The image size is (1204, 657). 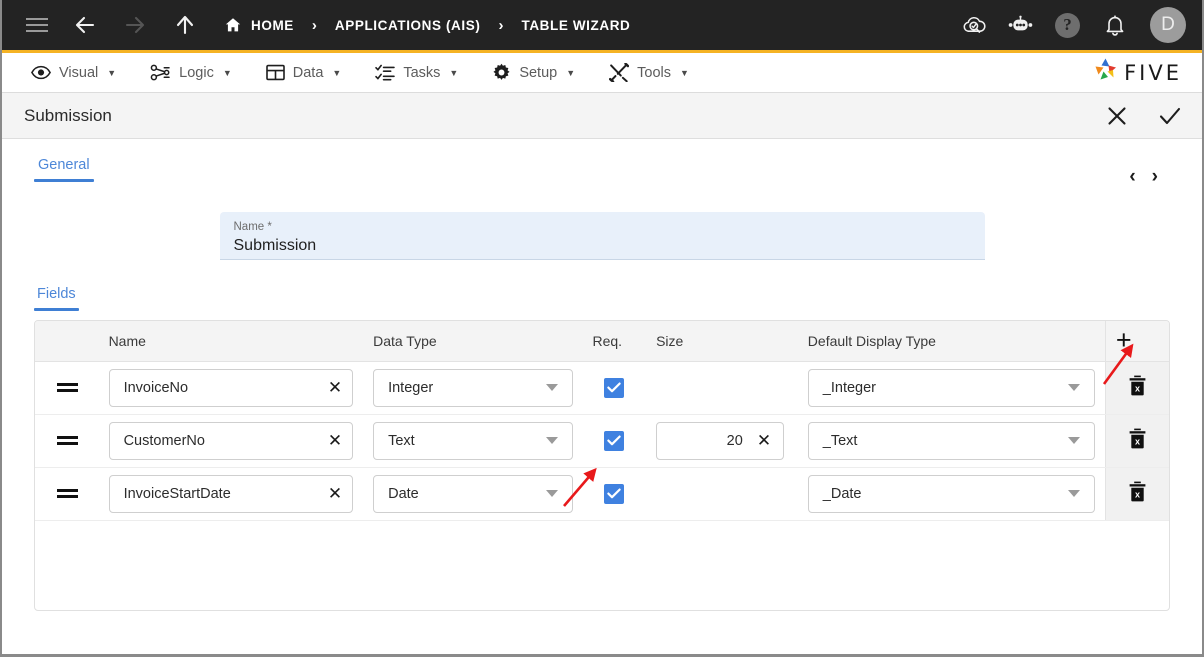 I want to click on topbar-action-group: ? D, so click(x=1073, y=25).